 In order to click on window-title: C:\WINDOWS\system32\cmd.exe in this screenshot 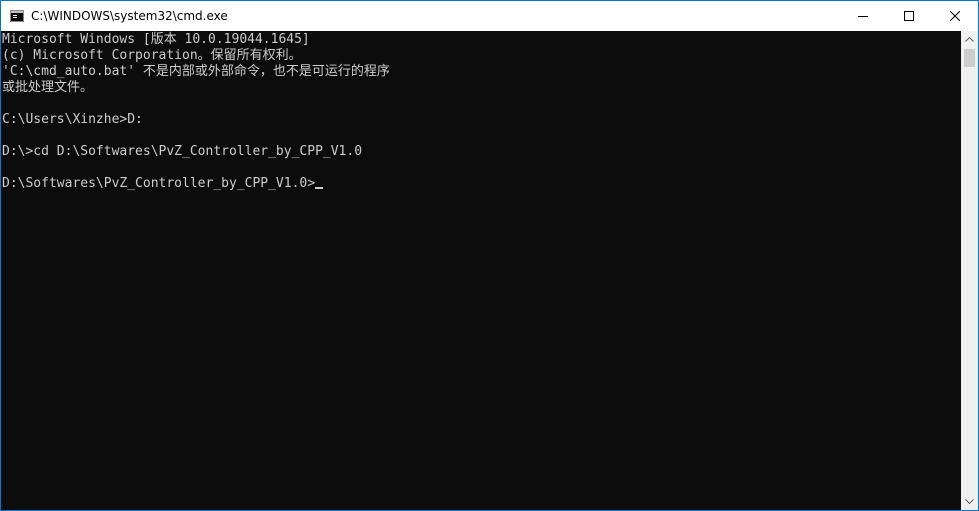, I will do `click(129, 16)`.